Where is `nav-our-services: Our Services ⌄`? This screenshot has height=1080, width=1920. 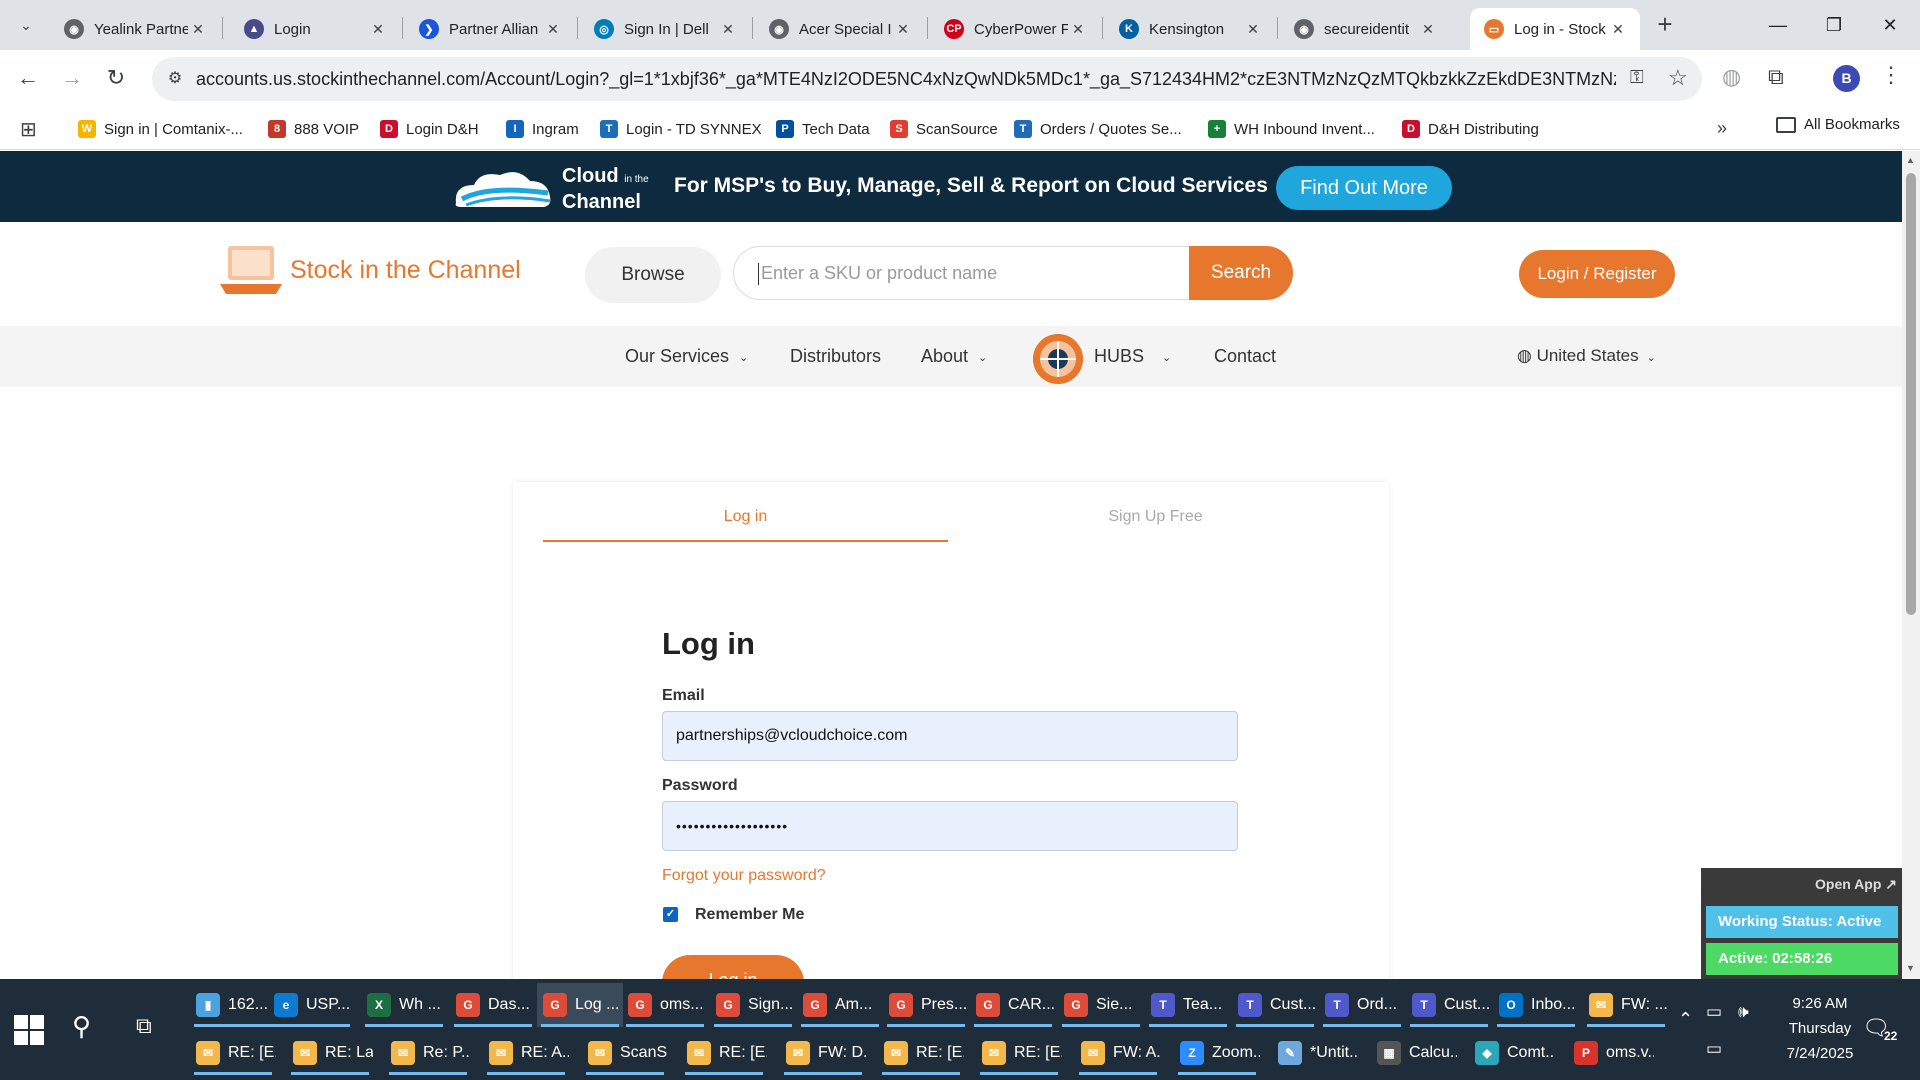
nav-our-services: Our Services ⌄ is located at coordinates (686, 356).